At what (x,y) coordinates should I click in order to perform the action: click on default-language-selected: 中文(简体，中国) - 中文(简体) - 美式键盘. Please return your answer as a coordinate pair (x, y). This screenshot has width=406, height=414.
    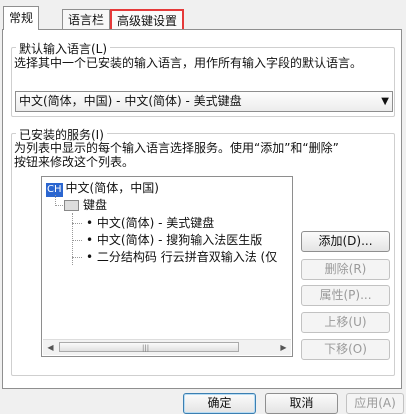
    Looking at the image, I should click on (130, 101).